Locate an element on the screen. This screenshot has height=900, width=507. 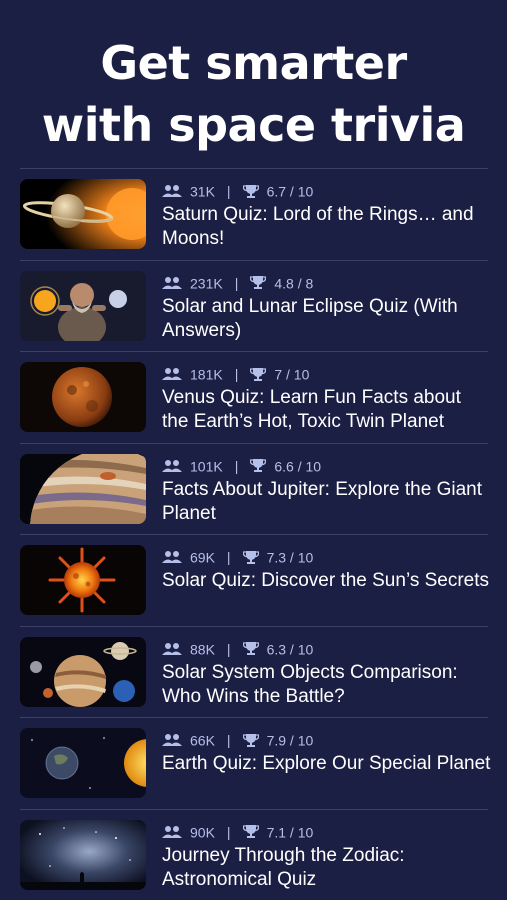
quiz-stats: 31K | 6.7 / 10 is located at coordinates (237, 190).